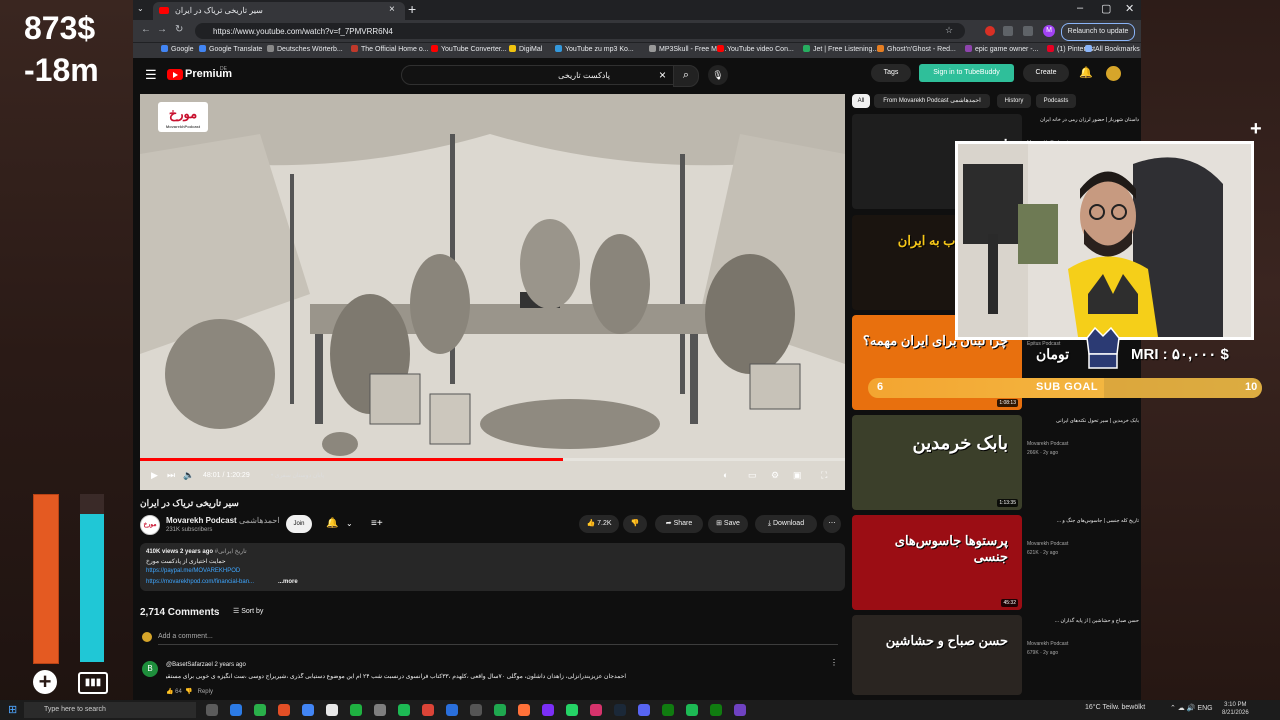  What do you see at coordinates (752, 475) in the screenshot?
I see `subtitles-icon: ▭` at bounding box center [752, 475].